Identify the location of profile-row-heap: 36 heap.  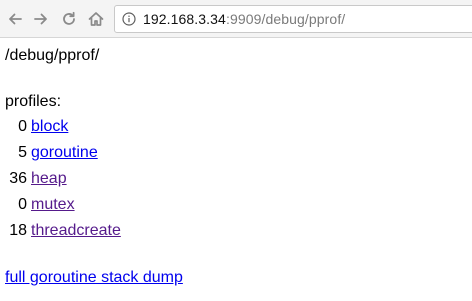
(155, 180).